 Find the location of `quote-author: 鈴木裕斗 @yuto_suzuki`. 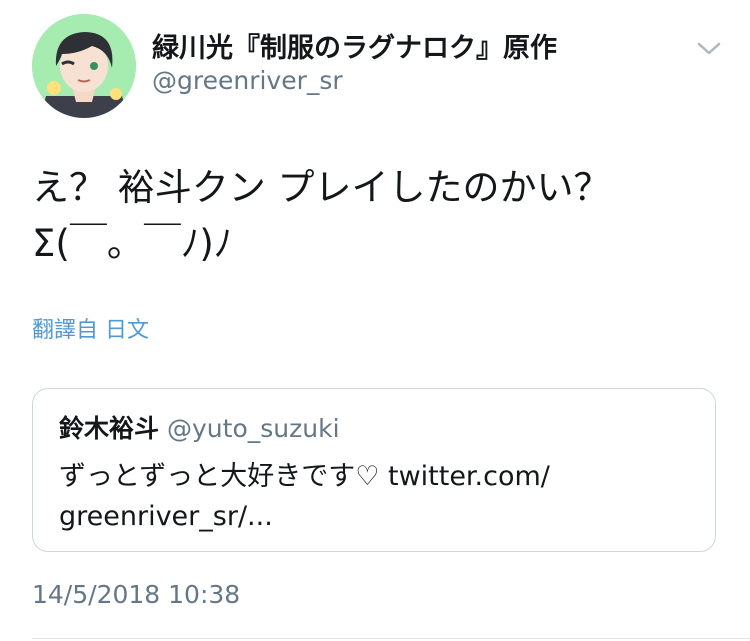

quote-author: 鈴木裕斗 @yuto_suzuki is located at coordinates (199, 427).